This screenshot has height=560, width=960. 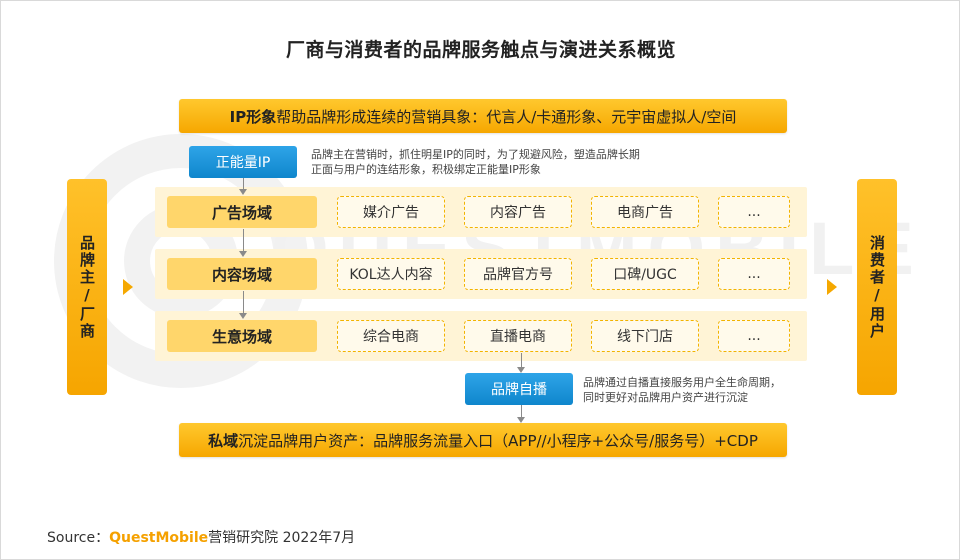 What do you see at coordinates (518, 336) in the screenshot?
I see `business-field-item: 直播电商` at bounding box center [518, 336].